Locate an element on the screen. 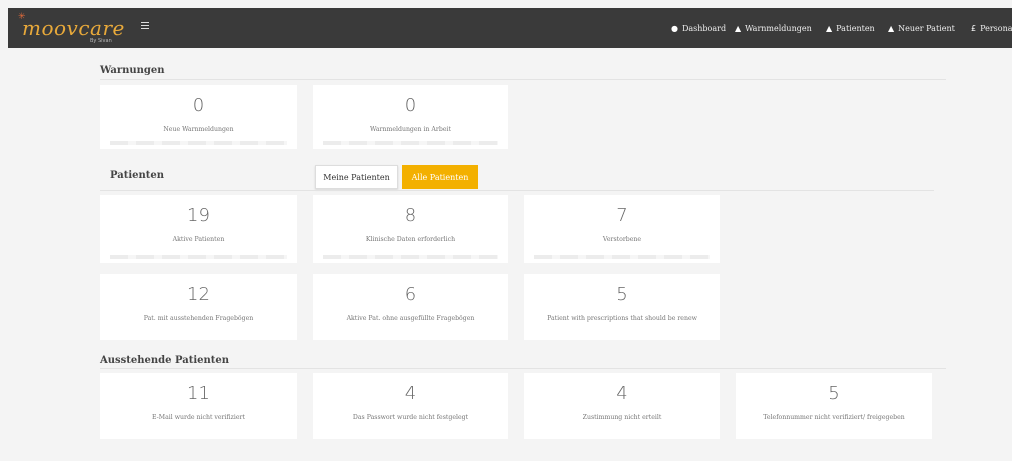 The image size is (1012, 461). menu-toggle-icon is located at coordinates (145, 26).